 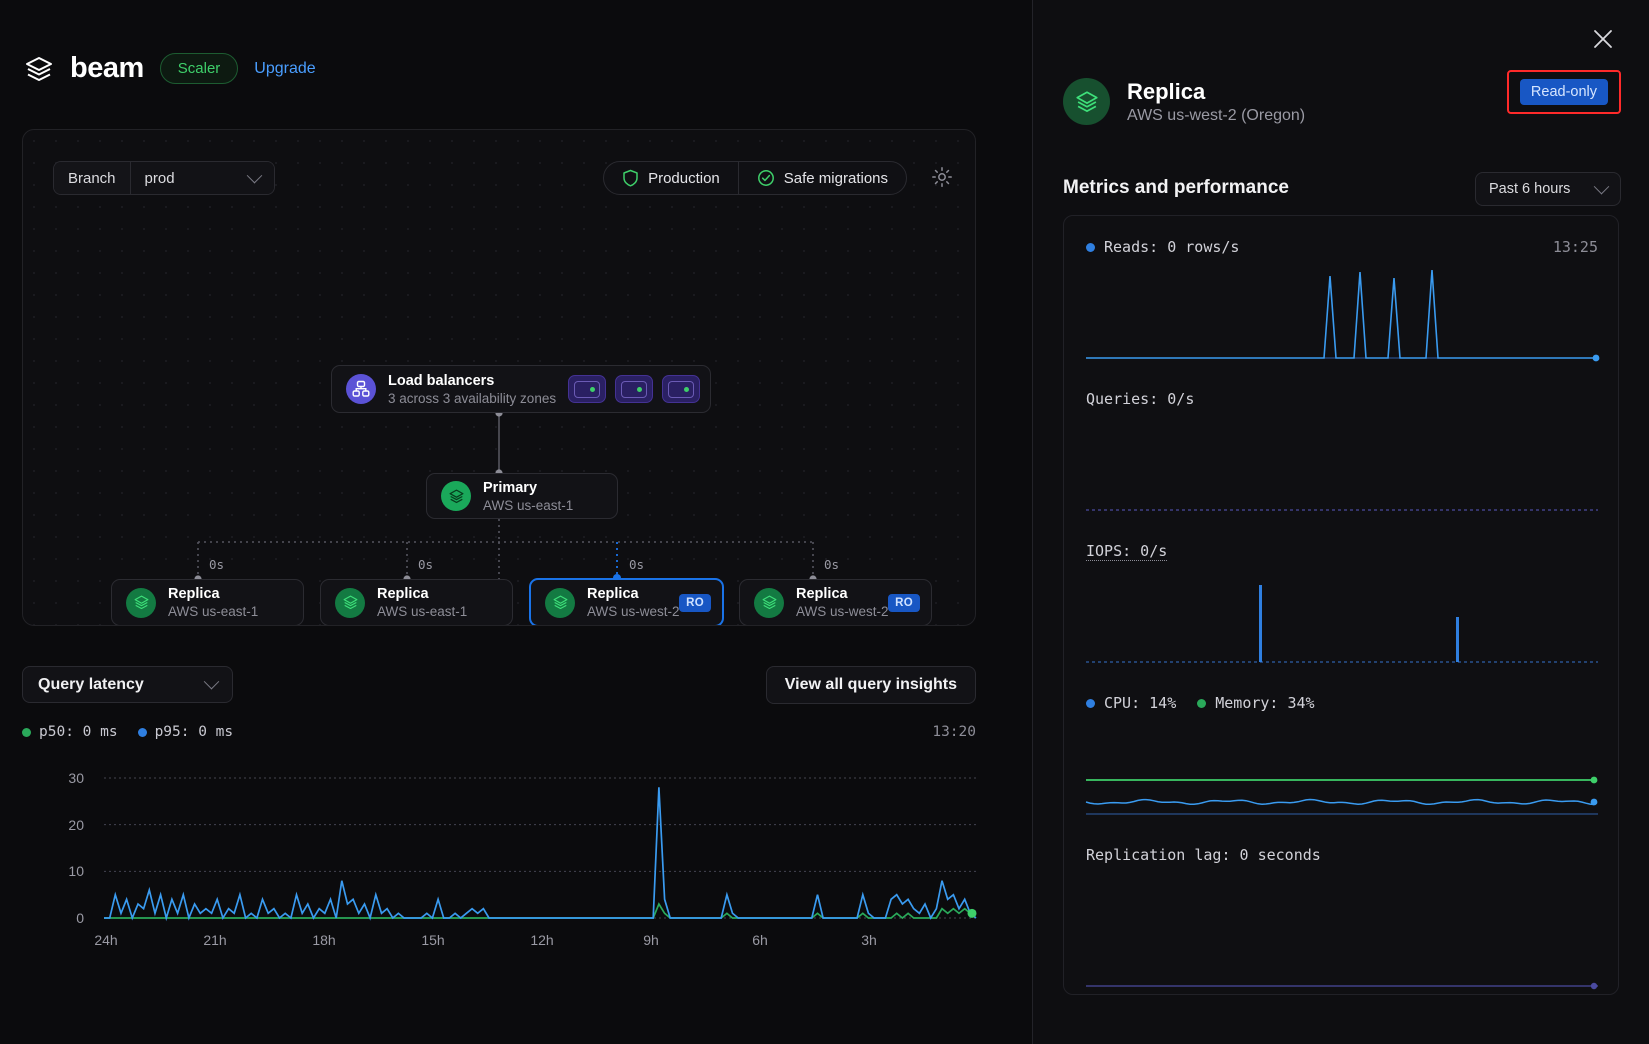 I want to click on query-latency-select-label: Query latency, so click(x=91, y=684).